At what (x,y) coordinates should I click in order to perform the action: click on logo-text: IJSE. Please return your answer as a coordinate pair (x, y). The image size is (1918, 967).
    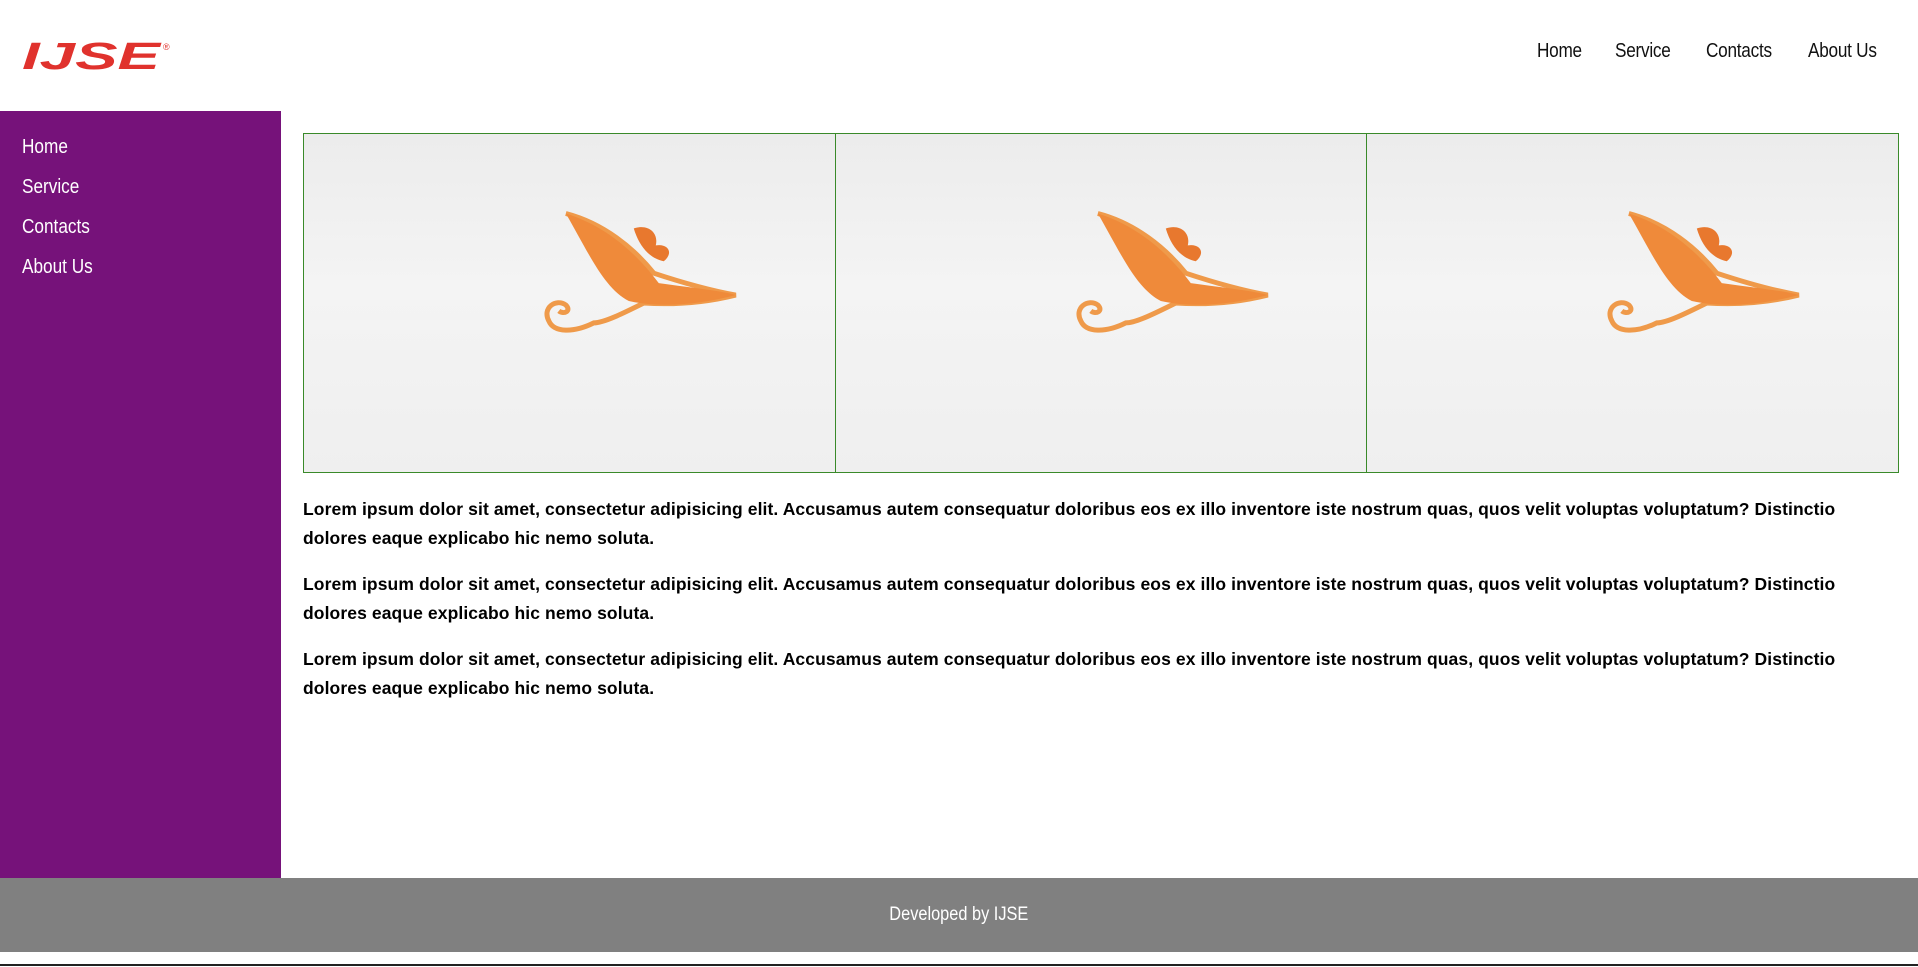
    Looking at the image, I should click on (92, 56).